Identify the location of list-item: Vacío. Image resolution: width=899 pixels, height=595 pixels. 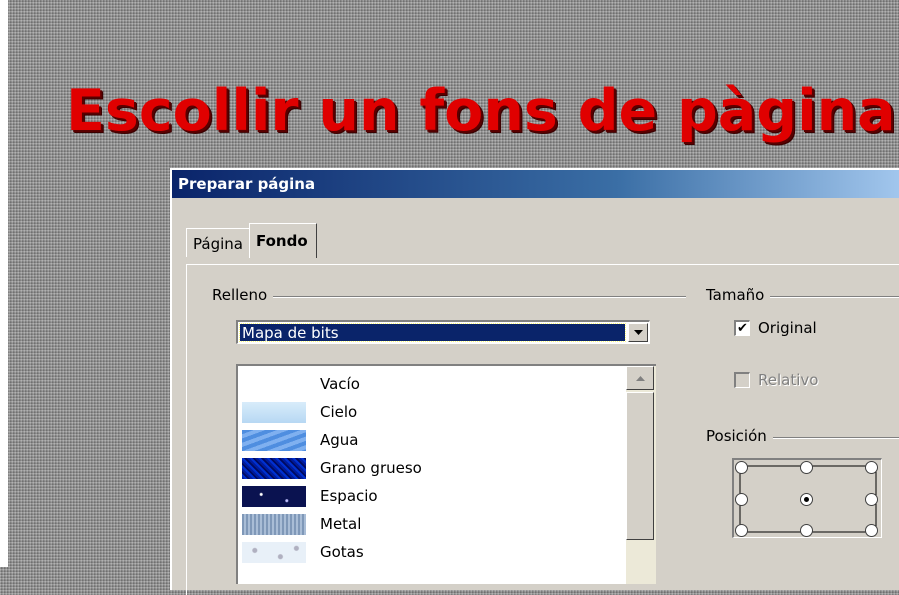
(301, 384).